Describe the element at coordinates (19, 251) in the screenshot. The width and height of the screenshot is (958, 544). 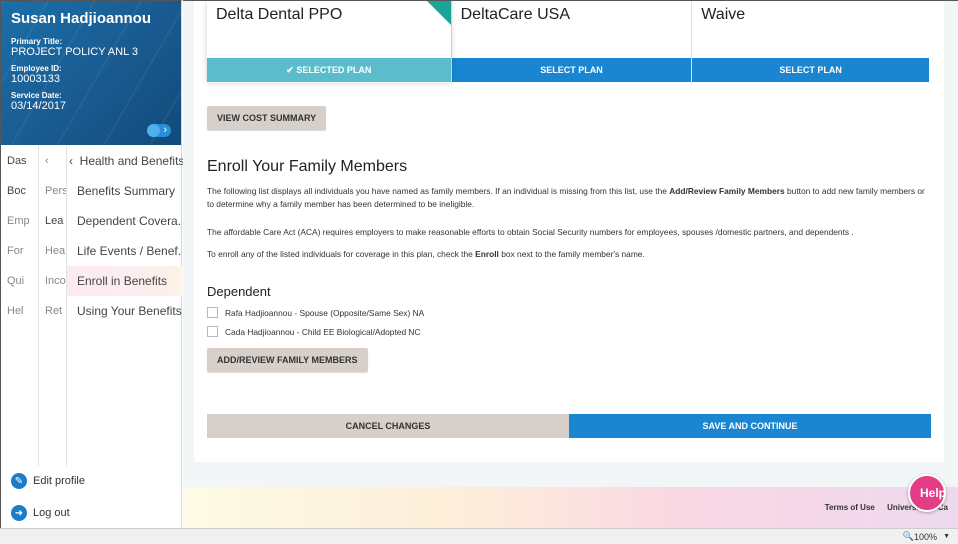
I see `nav-item-level1: For` at that location.